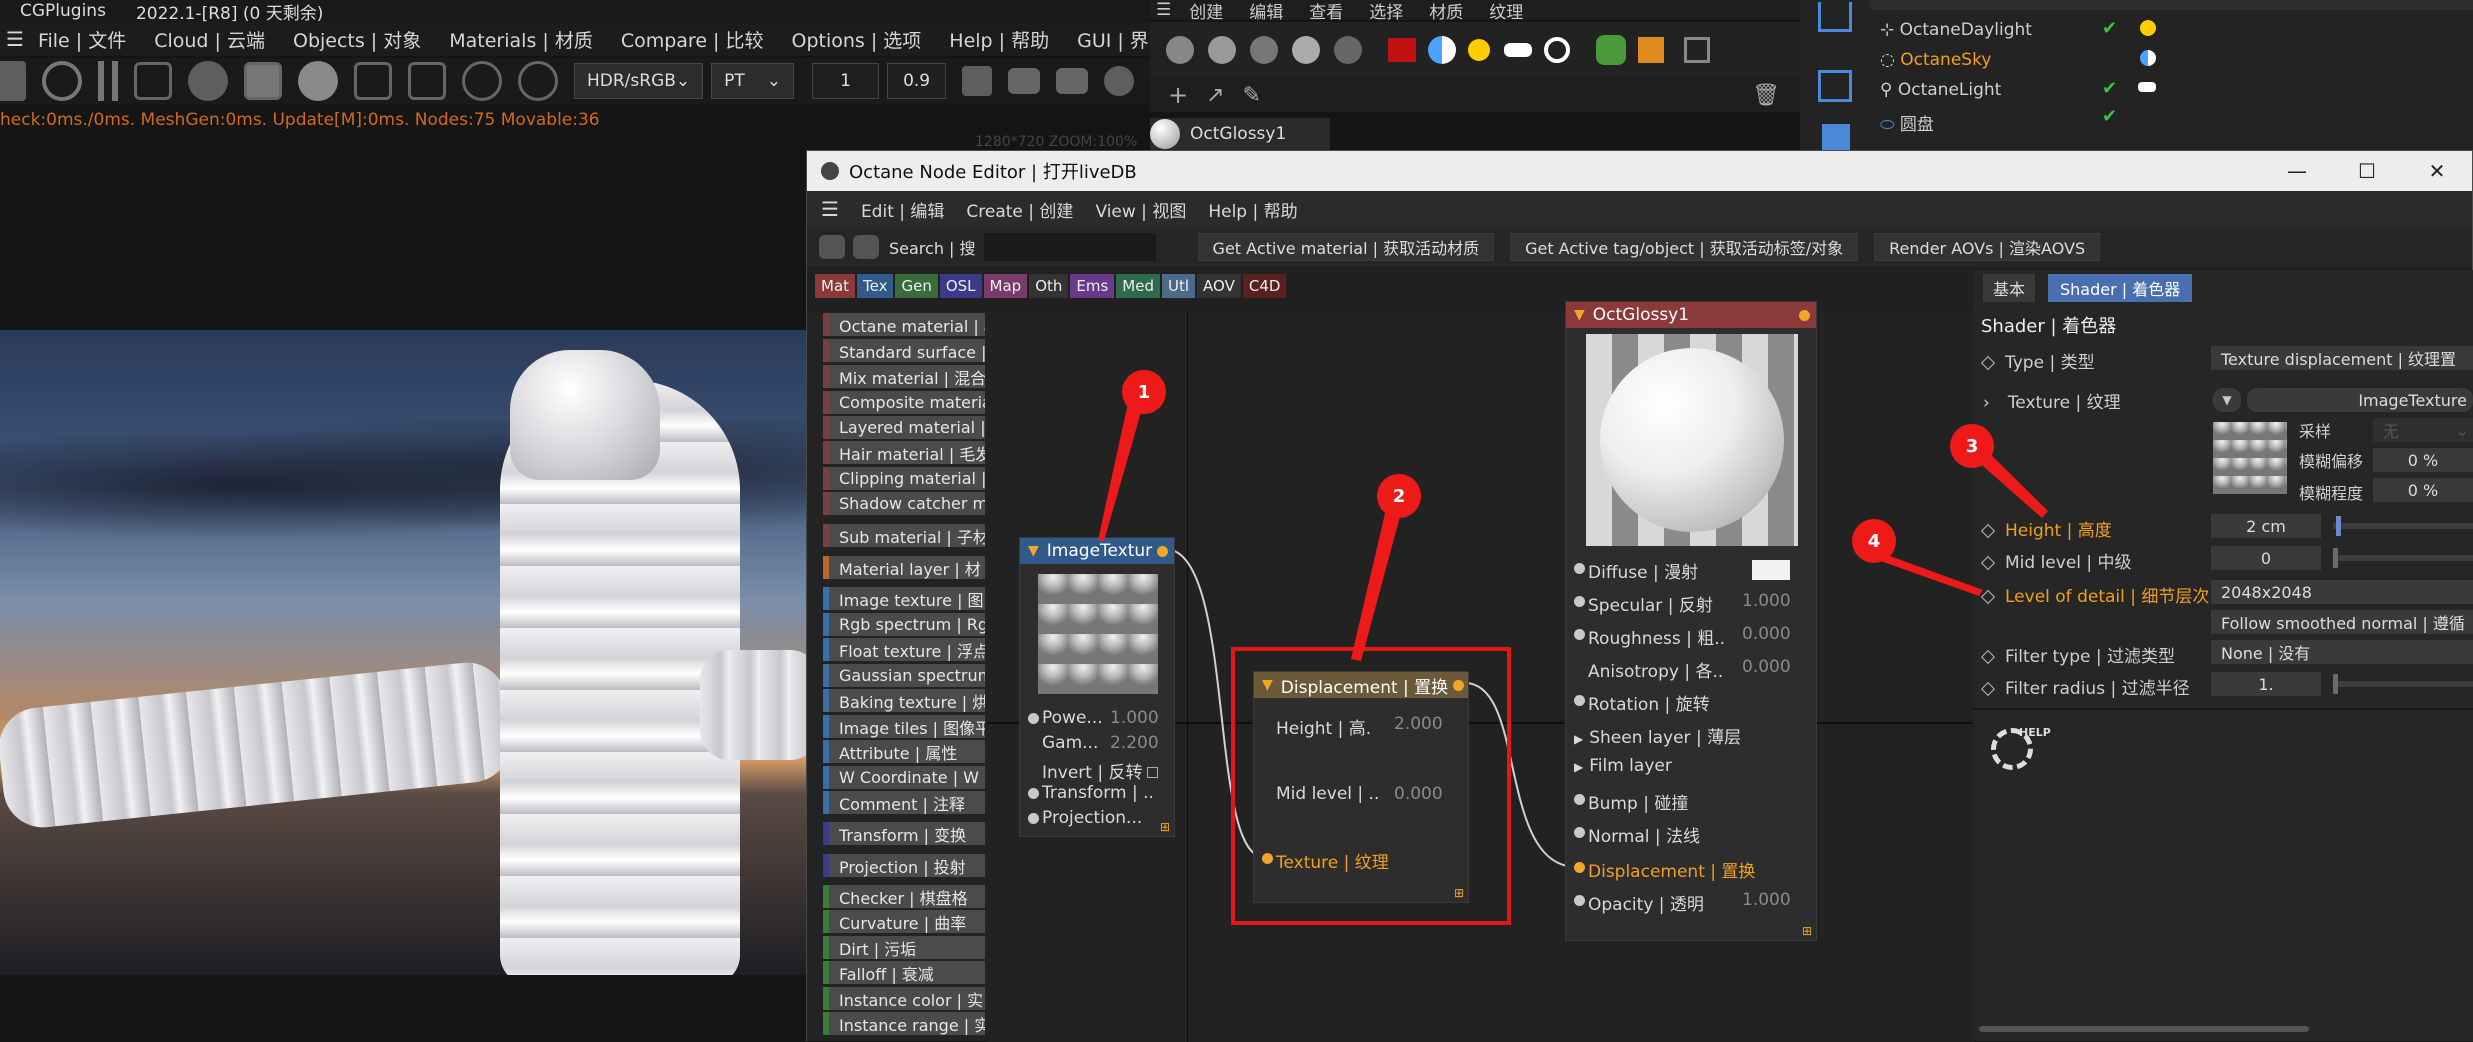 The width and height of the screenshot is (2473, 1042). Describe the element at coordinates (1573, 520) in the screenshot. I see `annotation-arrows` at that location.